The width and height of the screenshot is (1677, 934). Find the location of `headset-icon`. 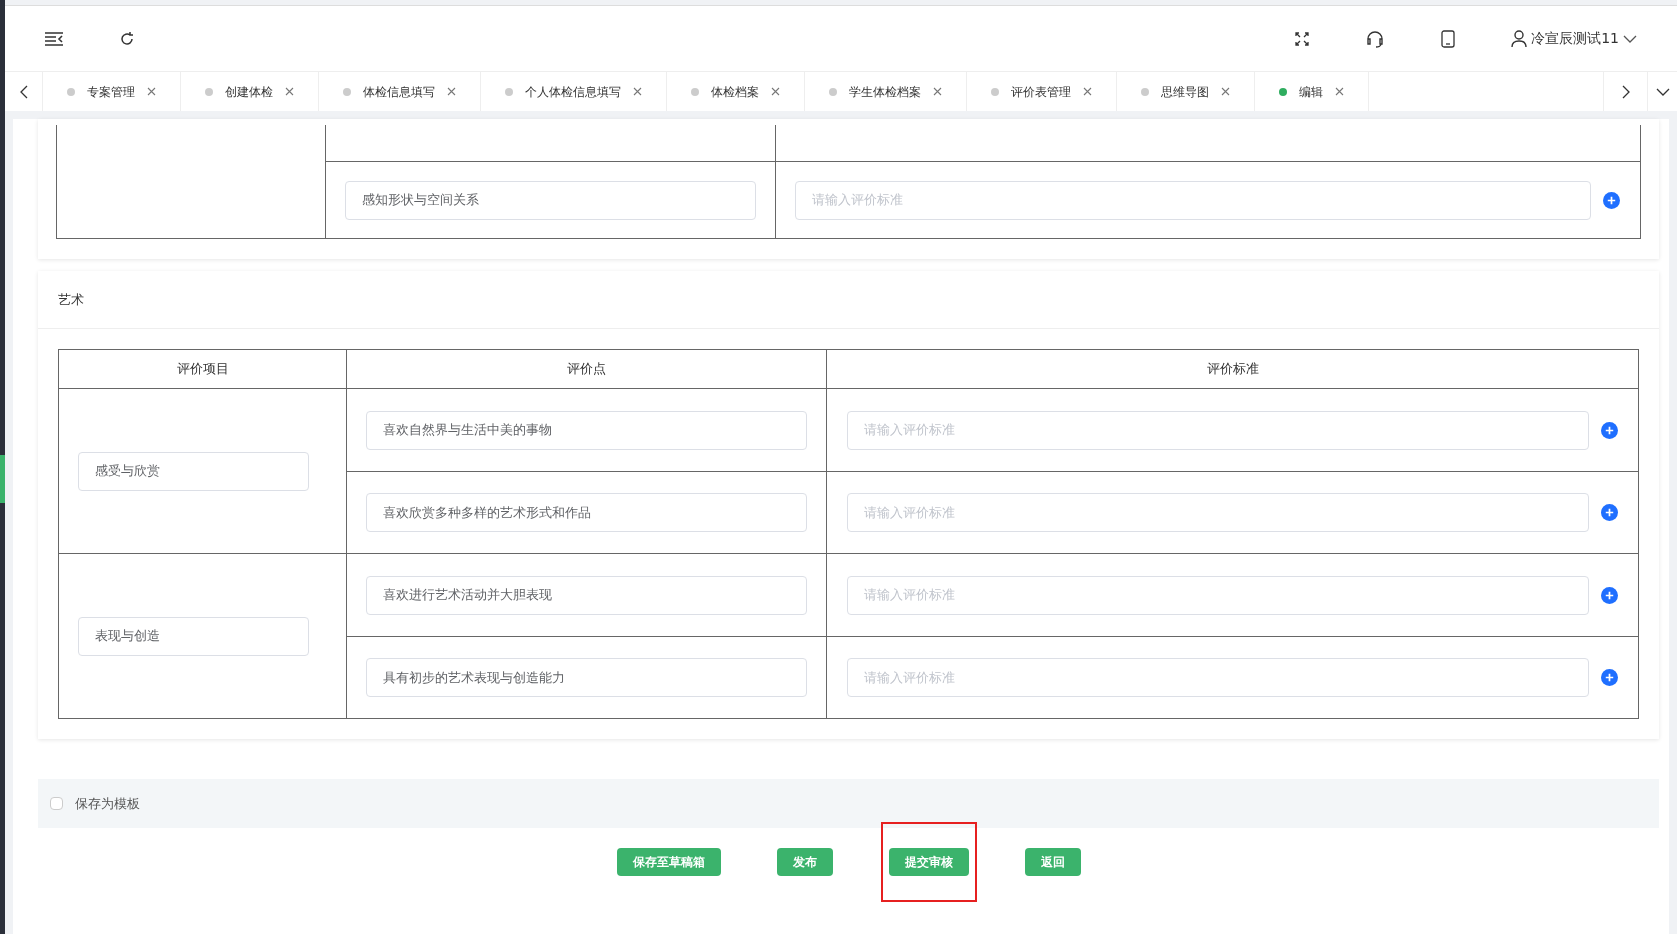

headset-icon is located at coordinates (1375, 38).